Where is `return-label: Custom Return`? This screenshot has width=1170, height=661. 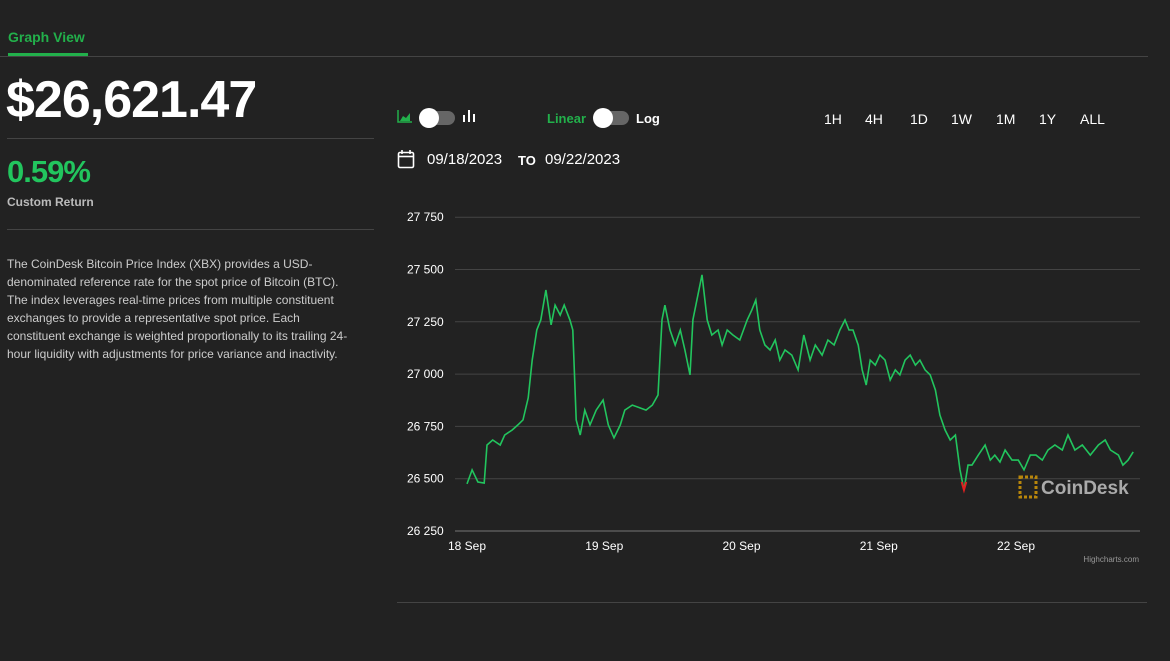 return-label: Custom Return is located at coordinates (50, 202).